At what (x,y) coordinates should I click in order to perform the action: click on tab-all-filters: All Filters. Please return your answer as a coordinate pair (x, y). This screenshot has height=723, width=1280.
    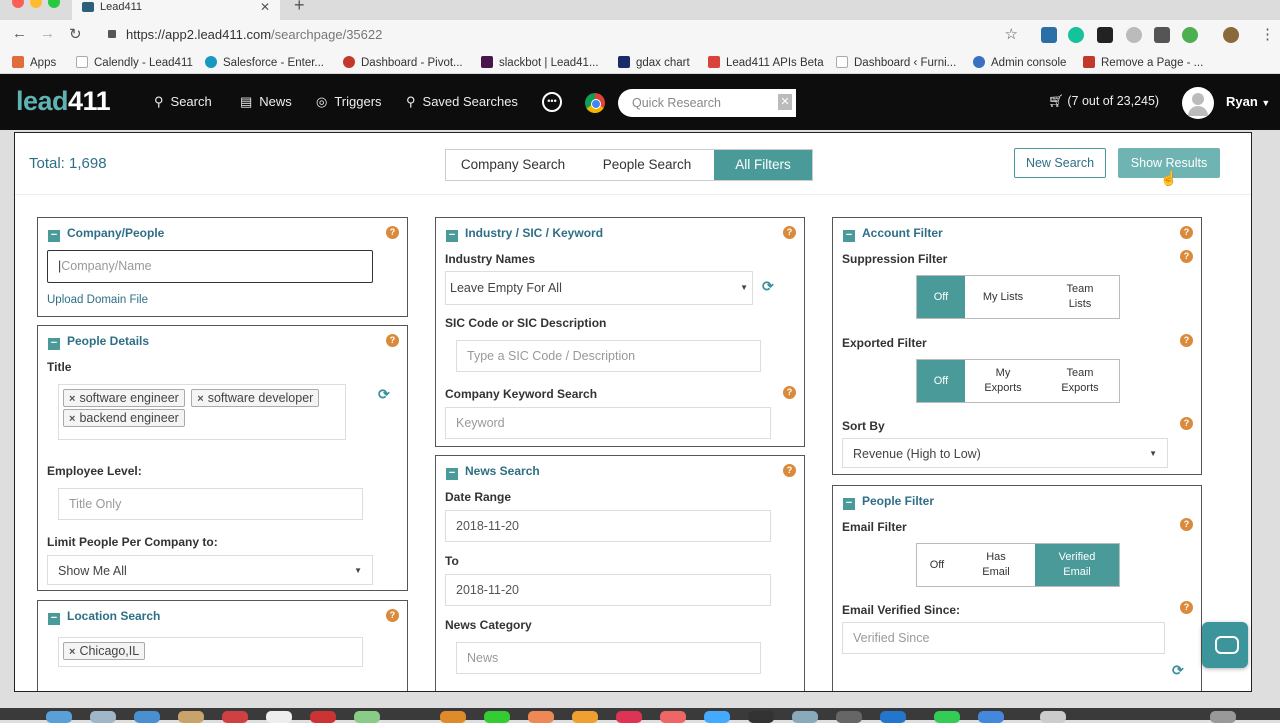
    Looking at the image, I should click on (763, 165).